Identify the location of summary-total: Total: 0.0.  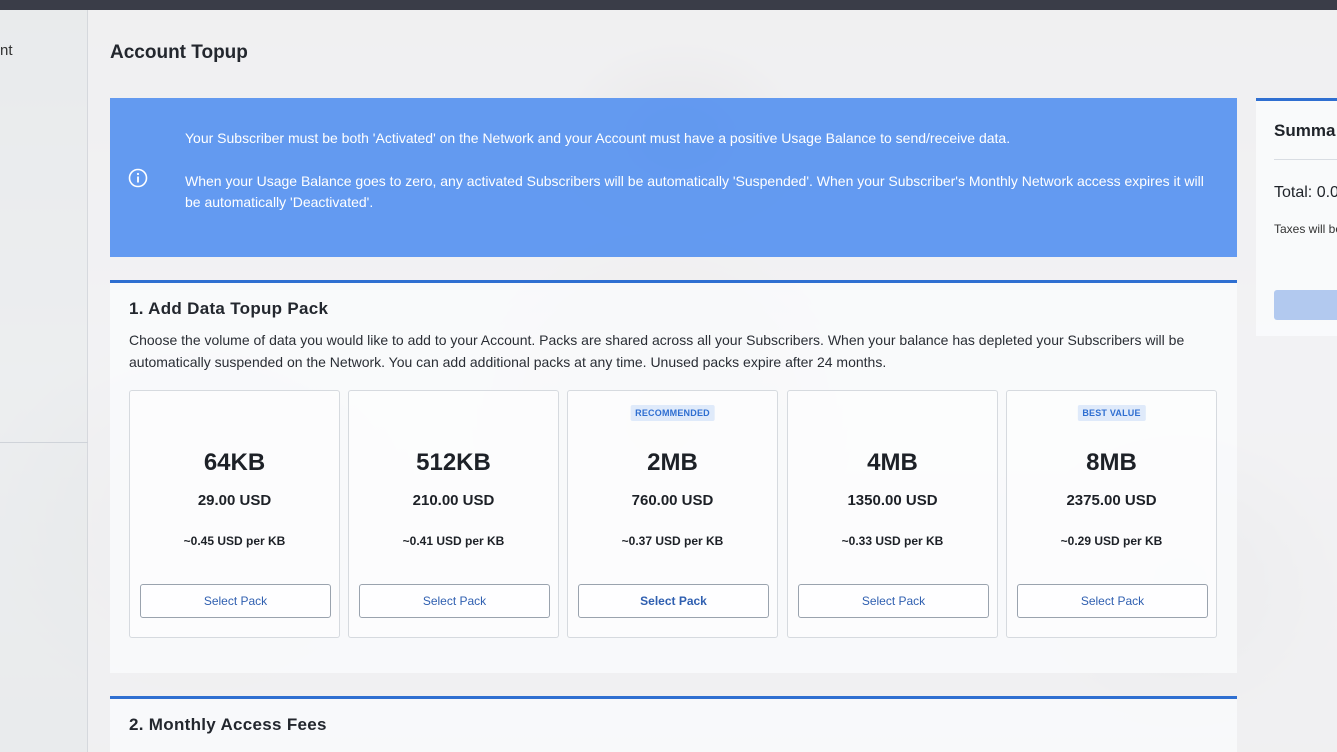
(1305, 192).